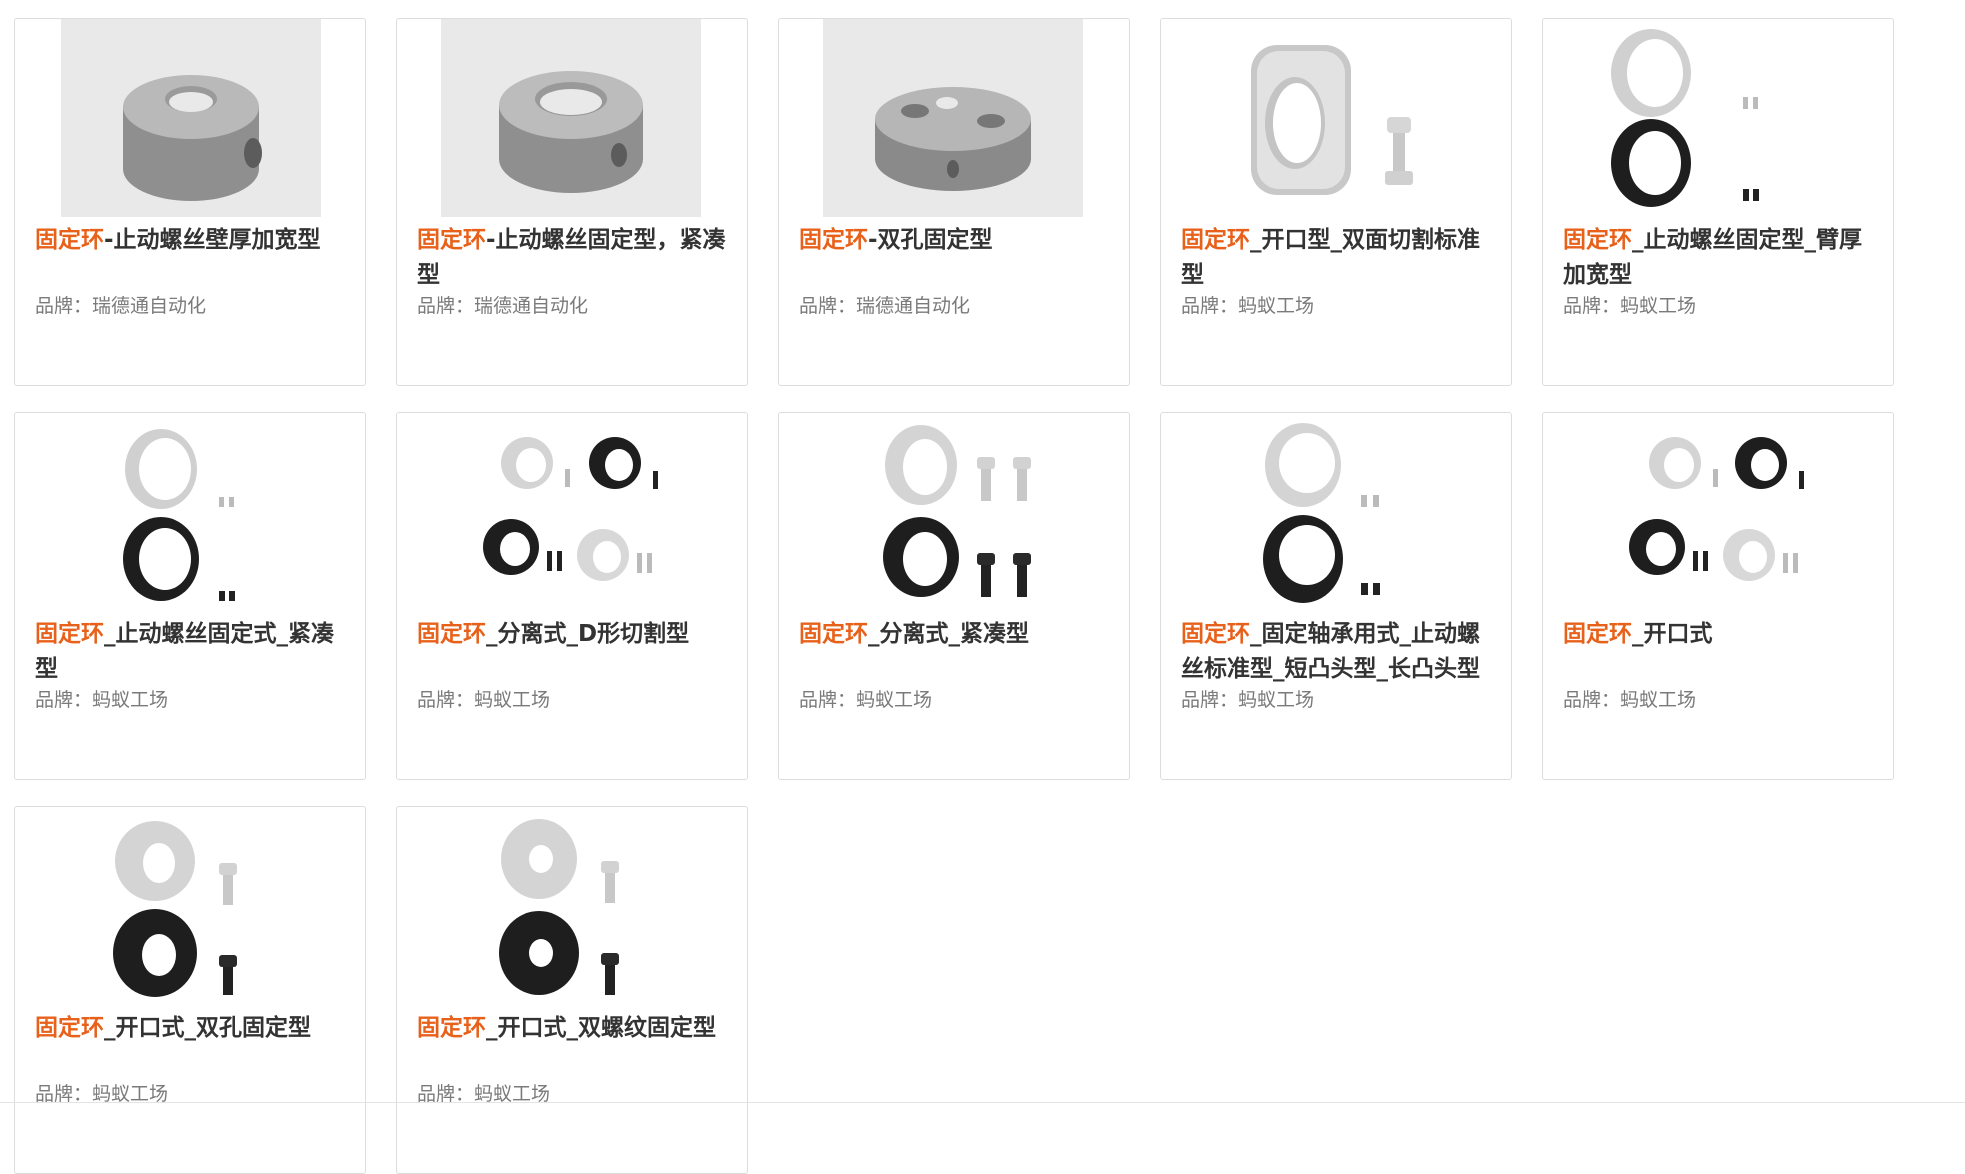 The width and height of the screenshot is (1965, 1174). What do you see at coordinates (954, 118) in the screenshot?
I see `gray-ring-double-hole-icon` at bounding box center [954, 118].